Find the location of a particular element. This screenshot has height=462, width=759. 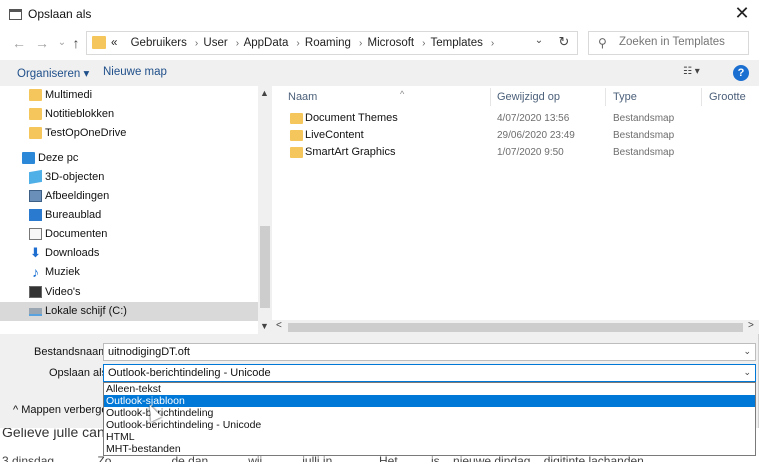

help-icon: ? is located at coordinates (741, 73).